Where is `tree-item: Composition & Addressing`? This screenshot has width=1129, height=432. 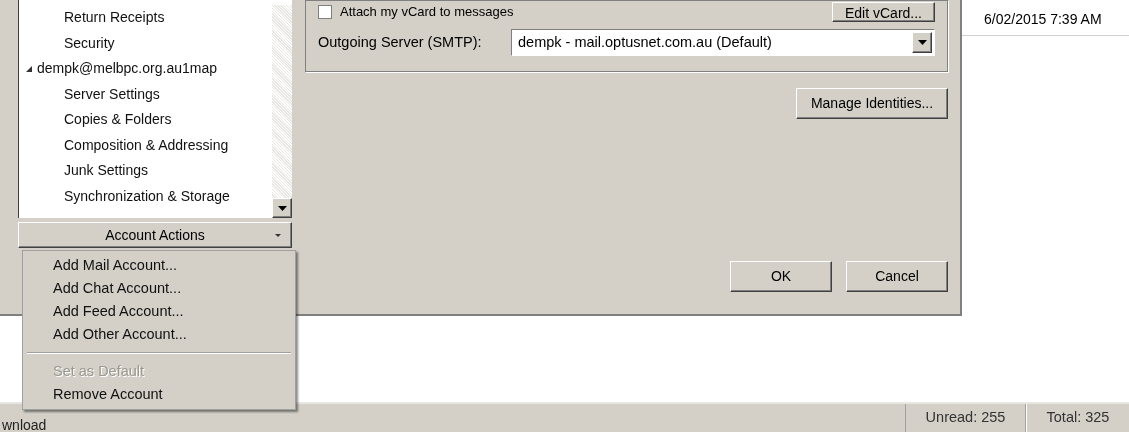 tree-item: Composition & Addressing is located at coordinates (146, 145).